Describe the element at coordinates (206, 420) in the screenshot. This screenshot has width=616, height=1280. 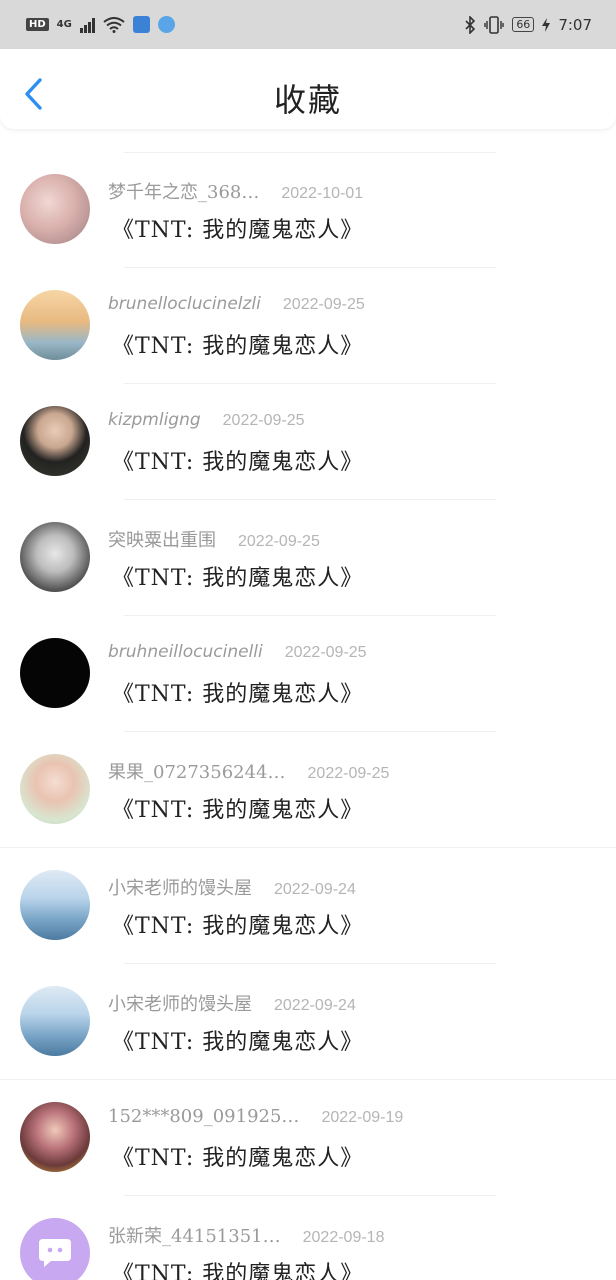
I see `item-meta: kizpmligng 2022-09-25` at that location.